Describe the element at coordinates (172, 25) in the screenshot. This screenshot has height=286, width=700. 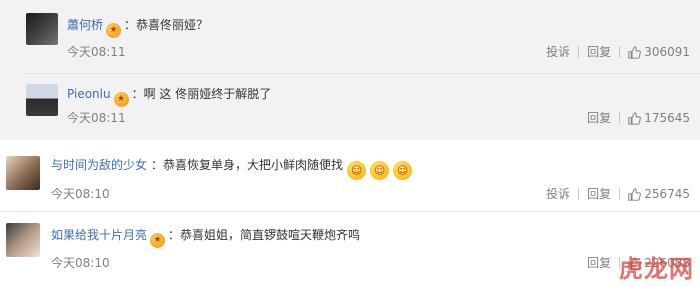
I see `comment-text: 恭喜佟丽娅？` at that location.